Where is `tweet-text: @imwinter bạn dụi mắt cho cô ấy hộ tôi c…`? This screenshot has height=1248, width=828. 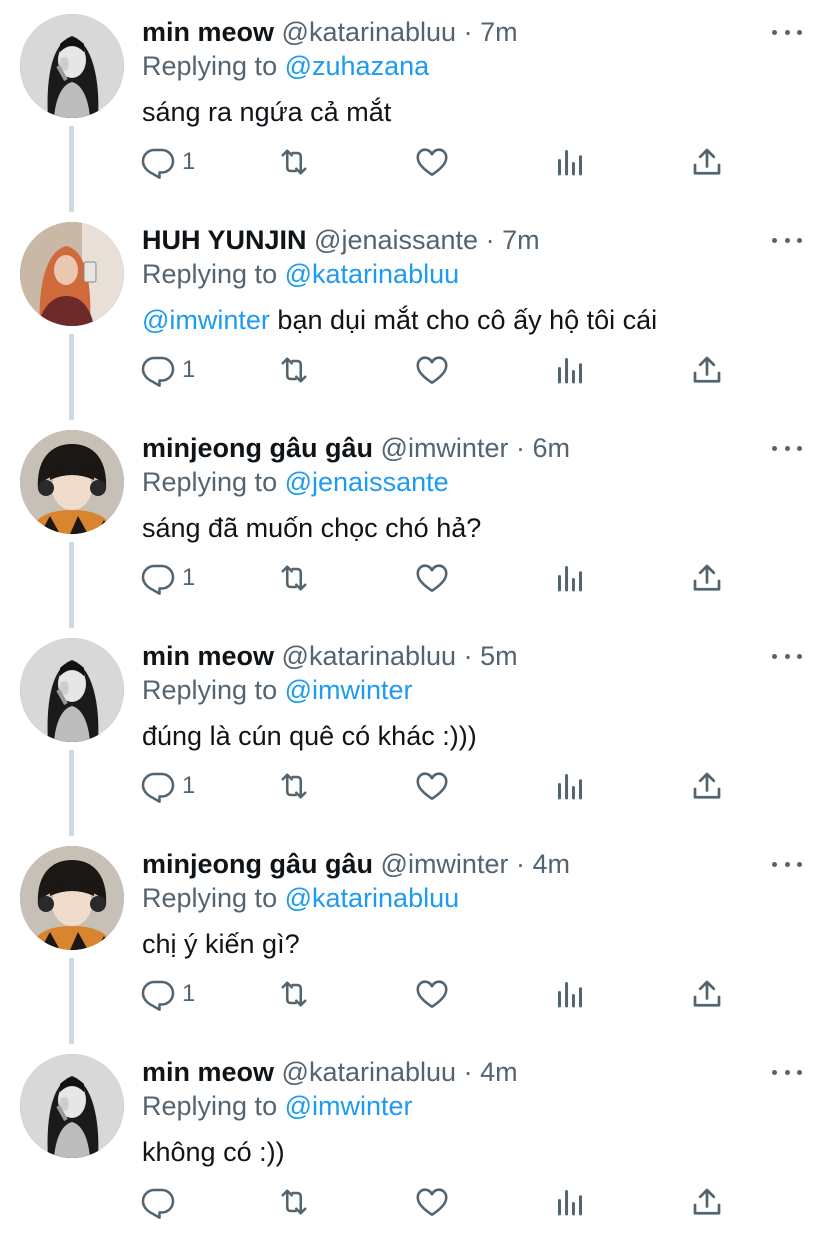
tweet-text: @imwinter bạn dụi mắt cho cô ấy hộ tôi c… is located at coordinates (399, 320).